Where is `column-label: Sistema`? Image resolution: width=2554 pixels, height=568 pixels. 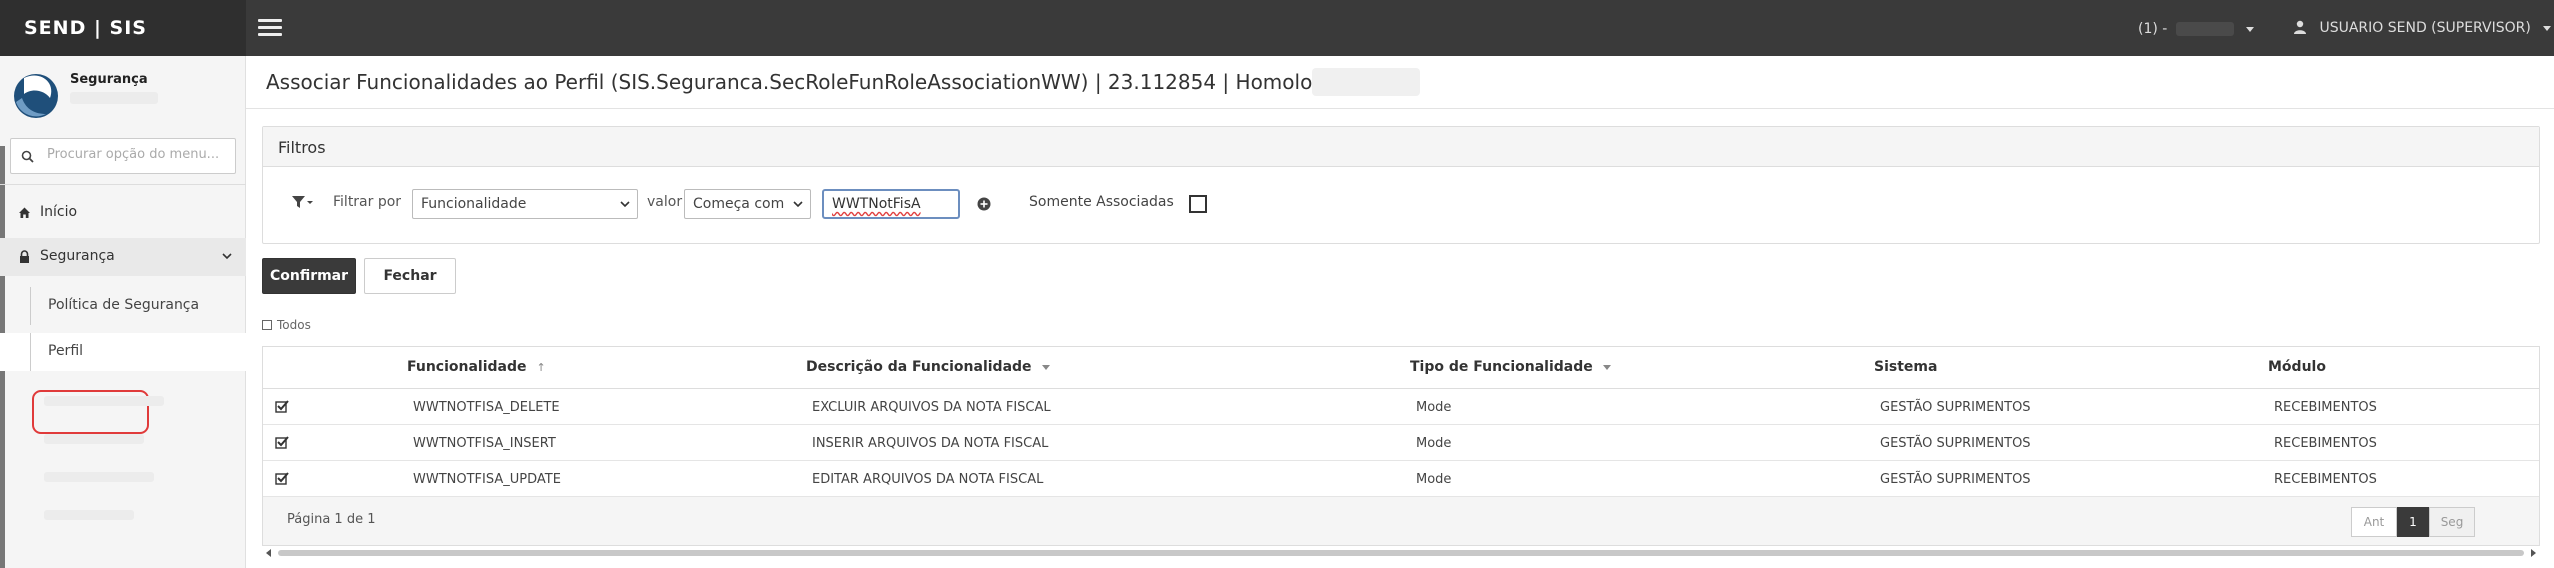
column-label: Sistema is located at coordinates (1906, 367).